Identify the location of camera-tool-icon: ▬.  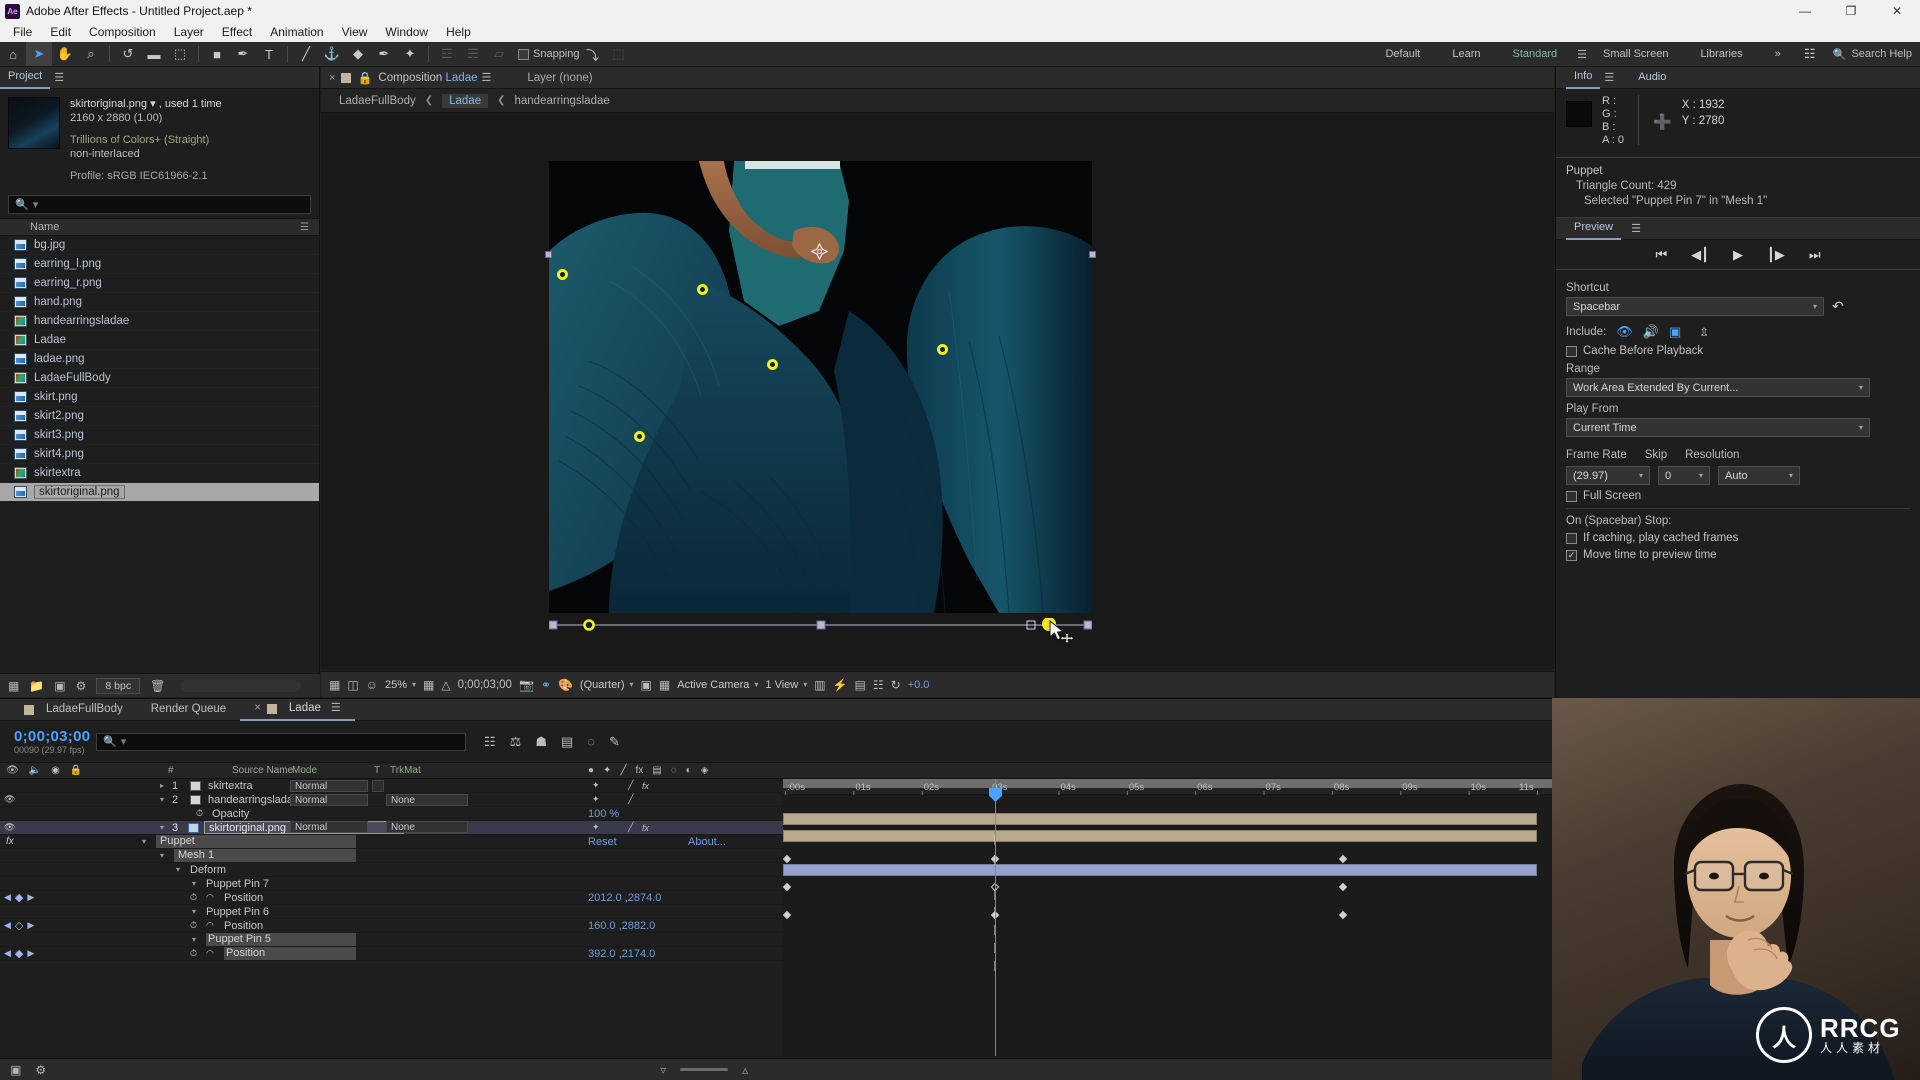
(154, 54).